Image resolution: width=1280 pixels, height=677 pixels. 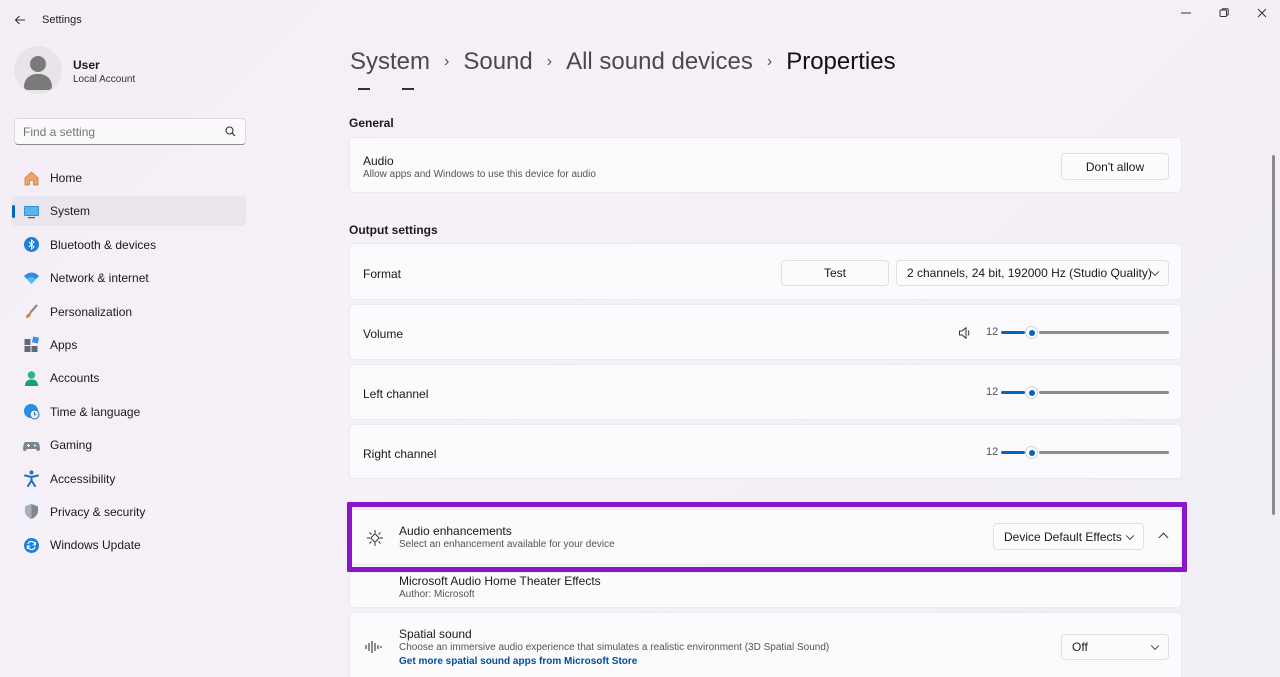 I want to click on search-box, so click(x=130, y=131).